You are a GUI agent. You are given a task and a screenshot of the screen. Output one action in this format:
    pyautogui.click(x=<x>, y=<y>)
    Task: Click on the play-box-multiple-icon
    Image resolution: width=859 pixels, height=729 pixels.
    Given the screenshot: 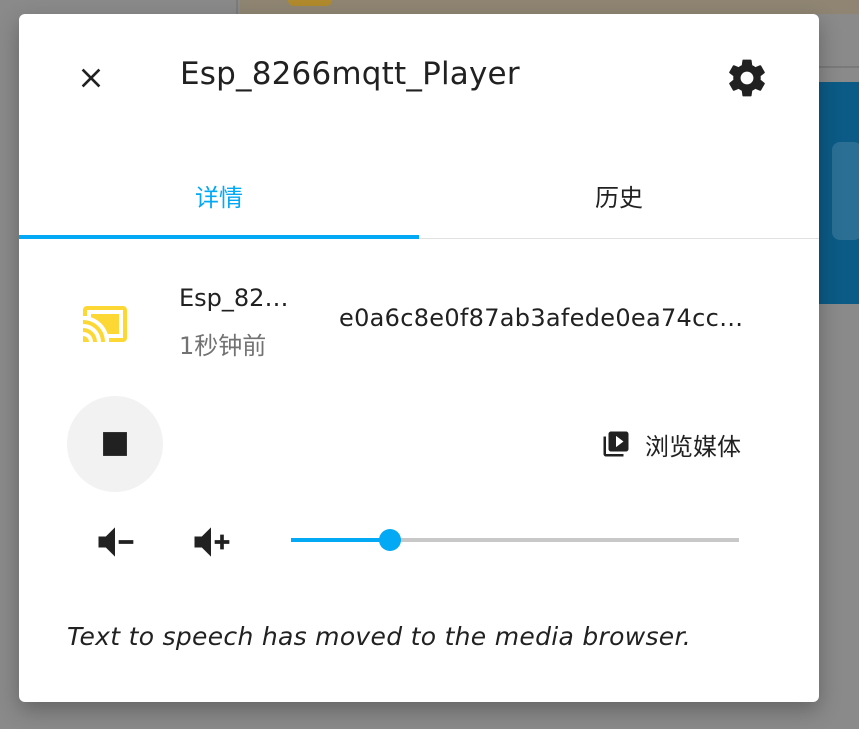 What is the action you would take?
    pyautogui.click(x=616, y=444)
    